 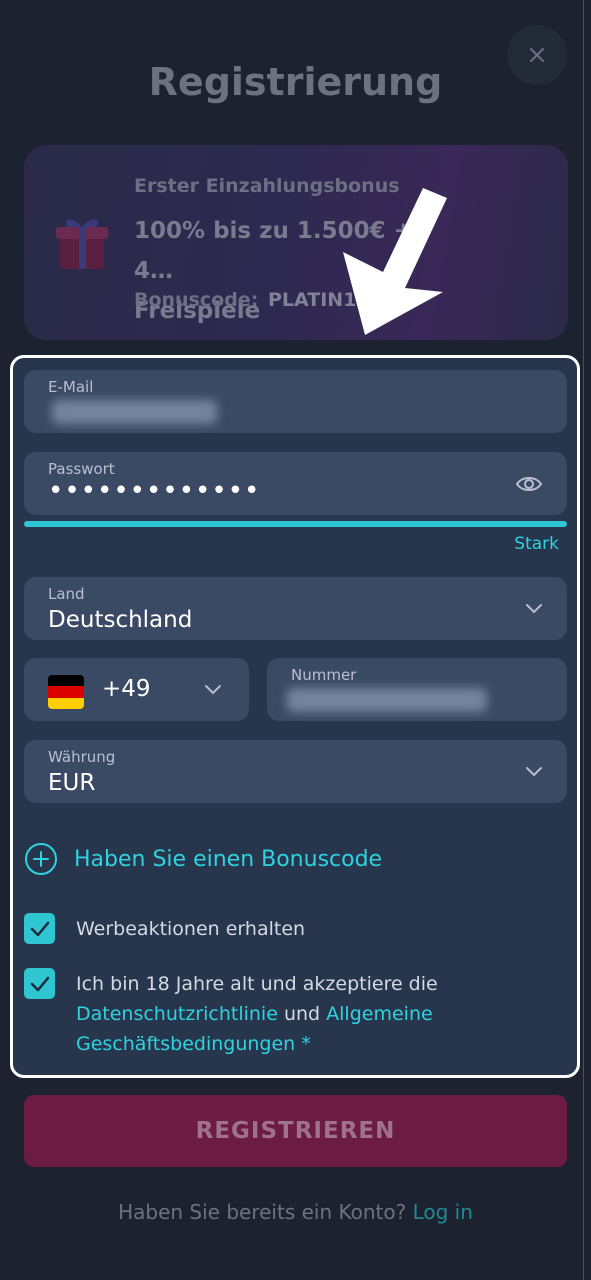 I want to click on currency-select: Währung EUR, so click(x=295, y=771).